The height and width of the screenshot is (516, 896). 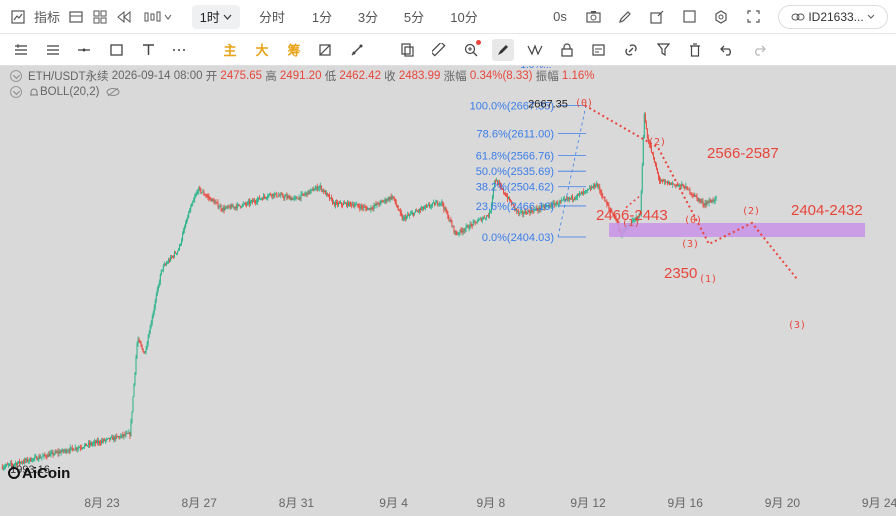 What do you see at coordinates (695, 50) in the screenshot?
I see `trash-icon` at bounding box center [695, 50].